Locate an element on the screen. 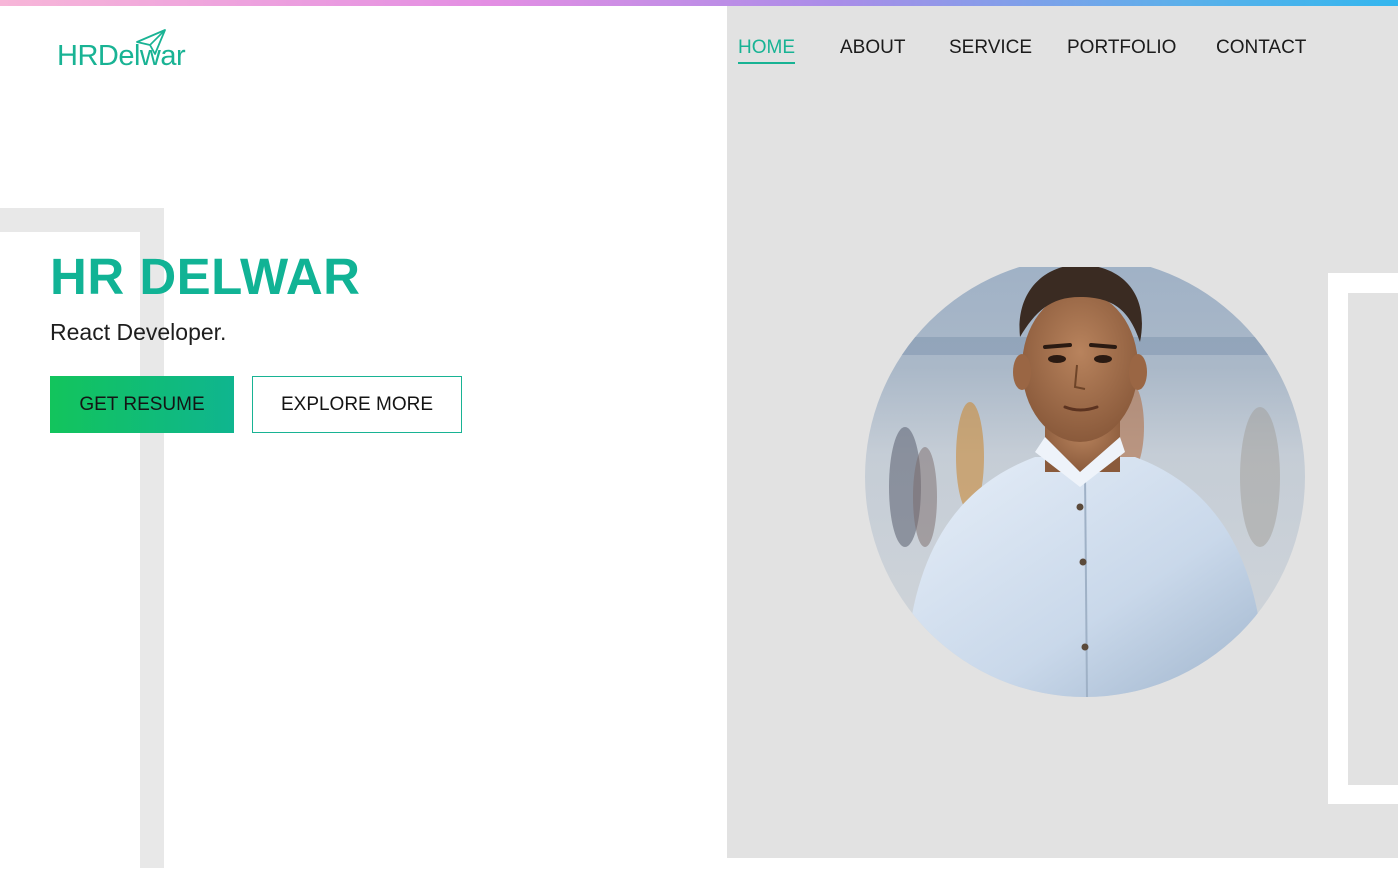 The width and height of the screenshot is (1398, 872). nav-contact: CONTACT is located at coordinates (1261, 49).